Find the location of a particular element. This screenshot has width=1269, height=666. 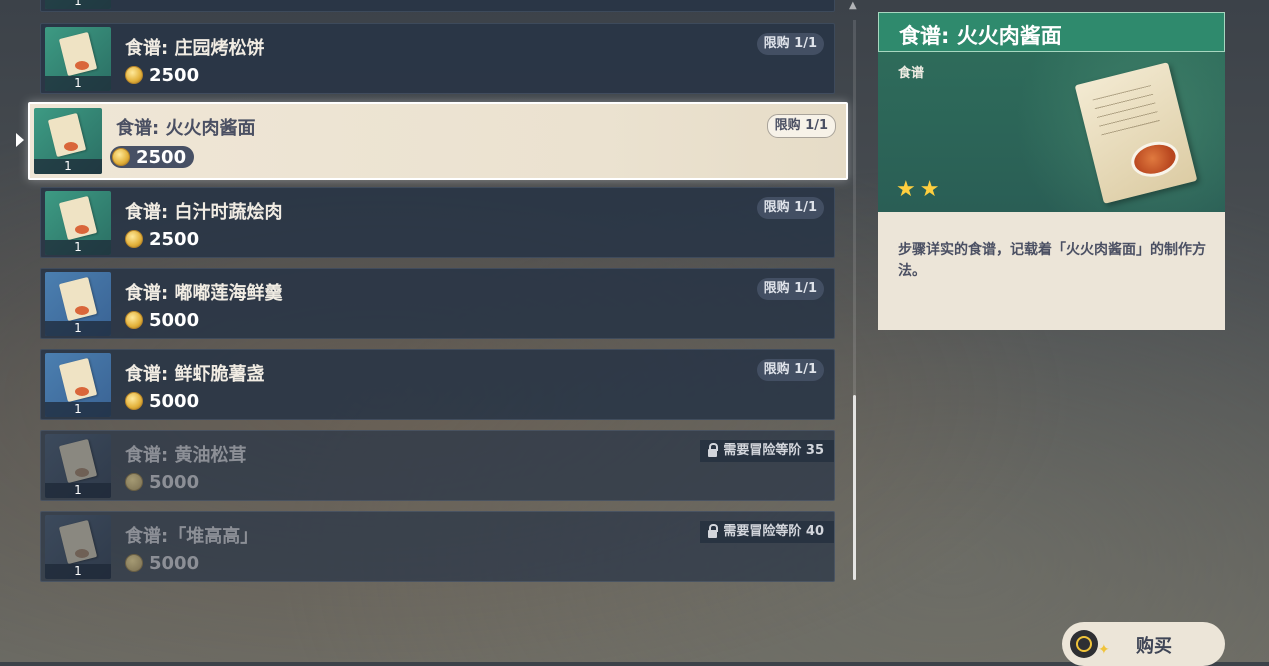

item-name: 食谱: 白汁时蔬烩肉 is located at coordinates (204, 212).